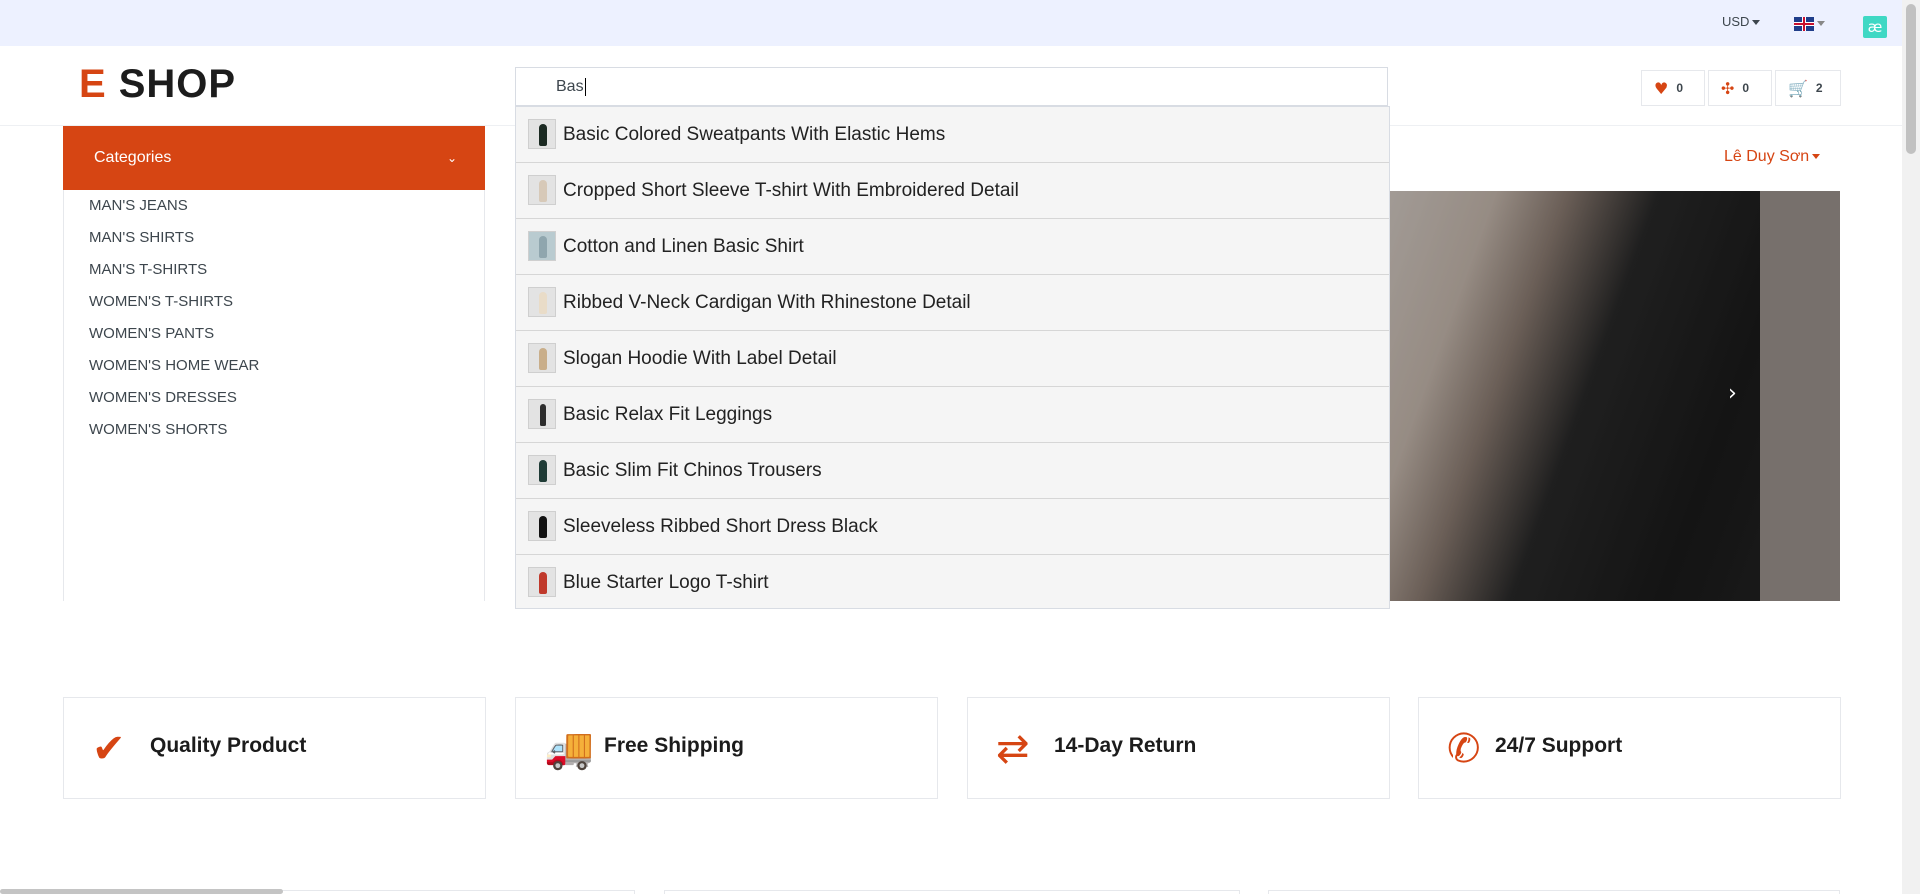 This screenshot has width=1920, height=894. I want to click on truck-icon: 🚚, so click(569, 749).